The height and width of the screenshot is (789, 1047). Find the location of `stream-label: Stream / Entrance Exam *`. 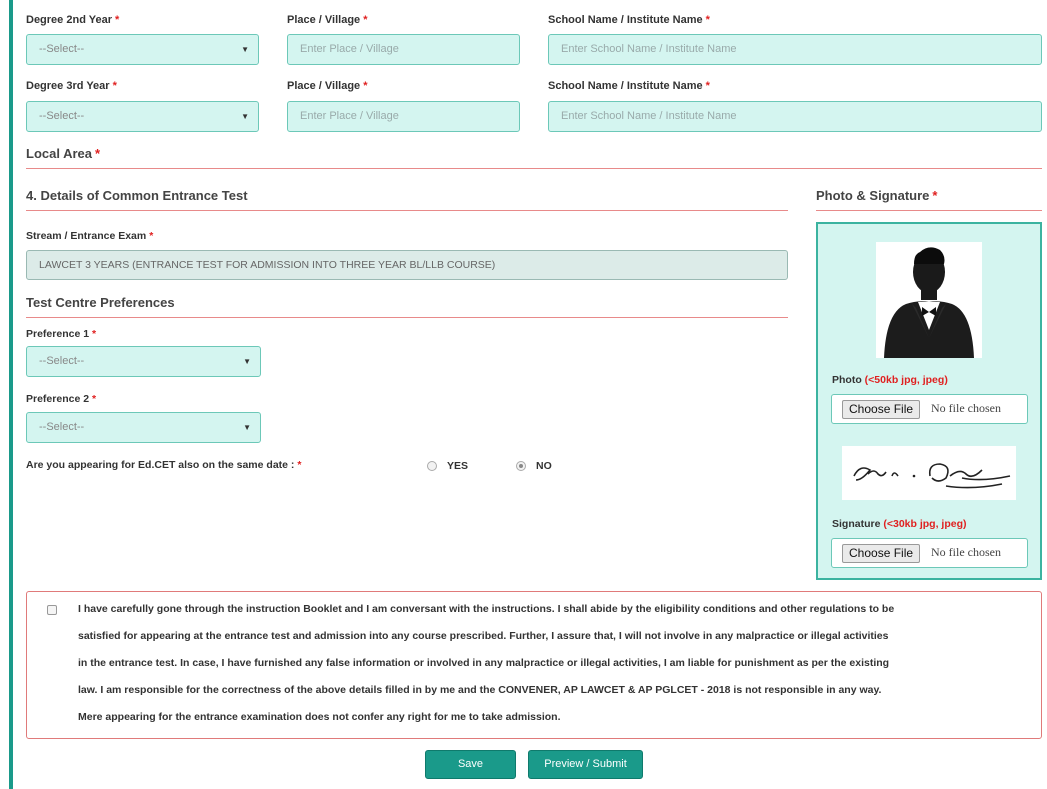

stream-label: Stream / Entrance Exam * is located at coordinates (90, 236).